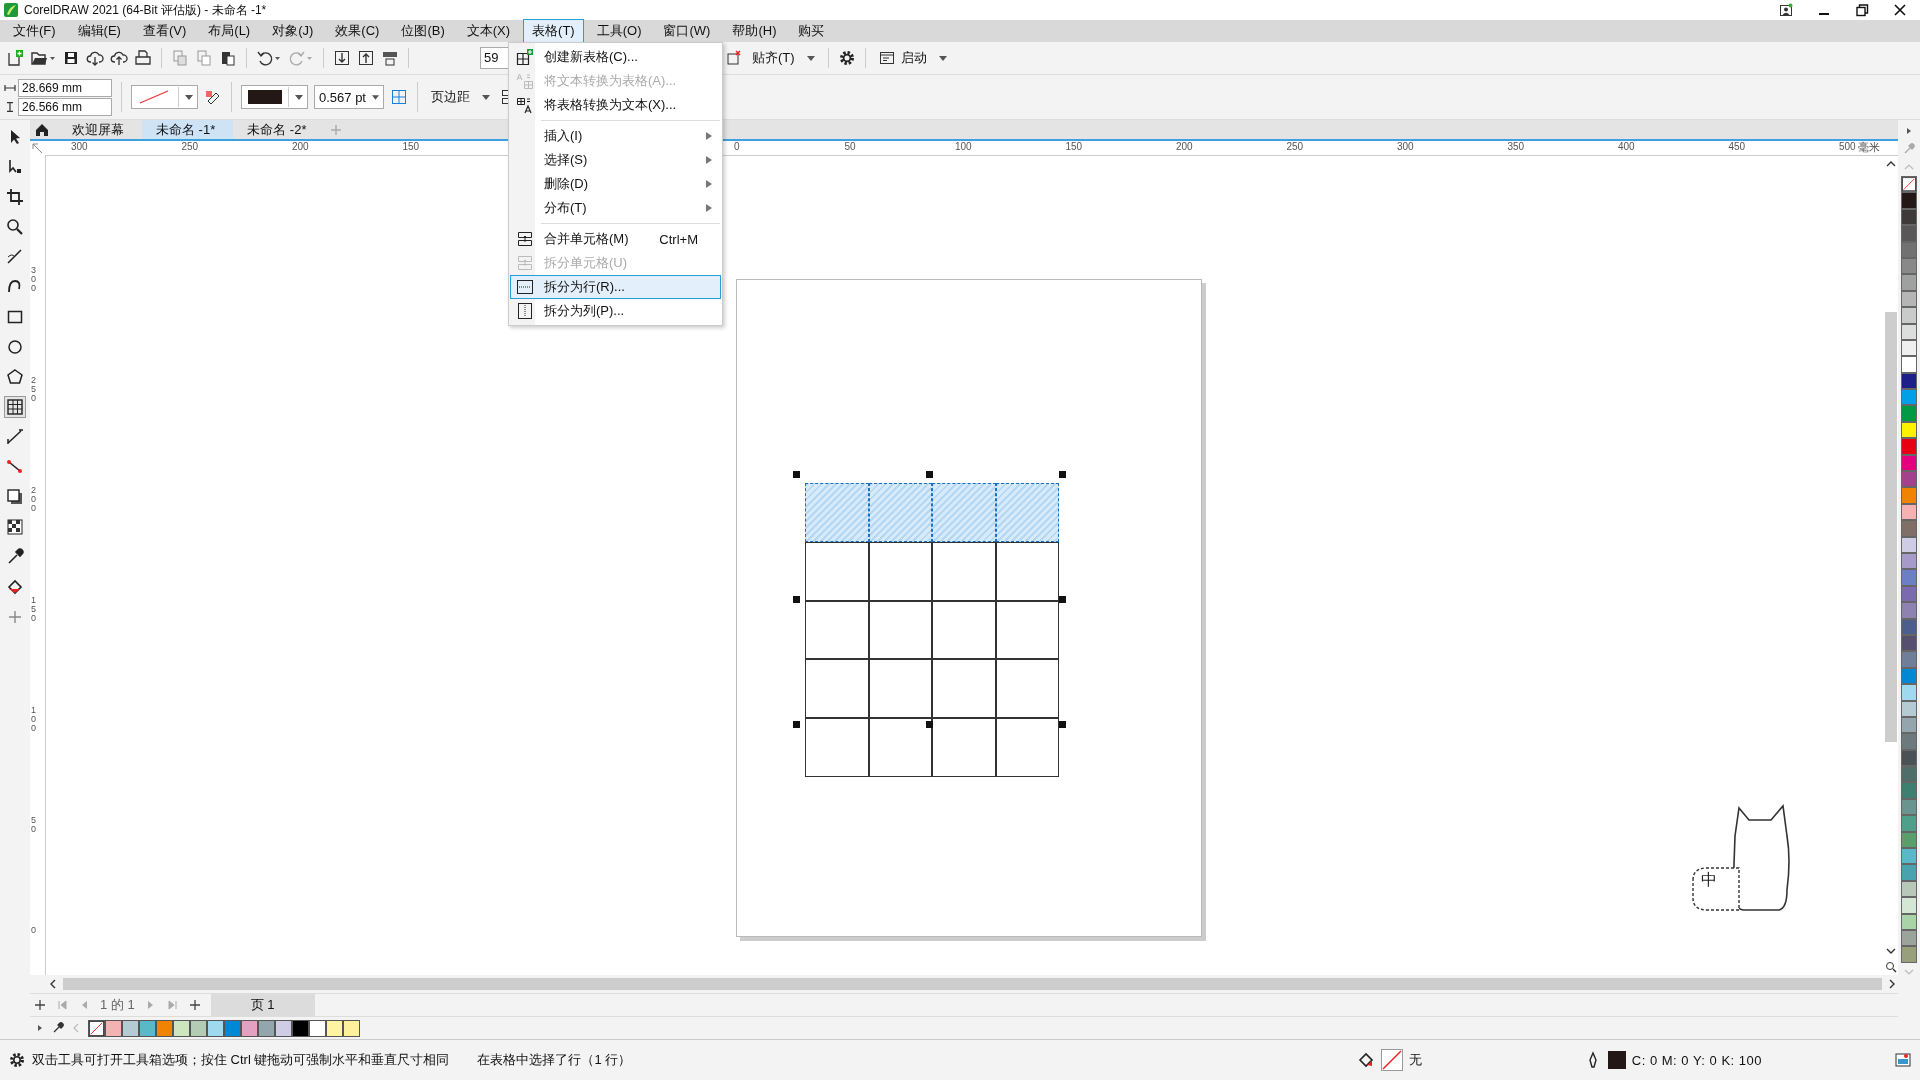  I want to click on menu-item: 选择(S), so click(615, 160).